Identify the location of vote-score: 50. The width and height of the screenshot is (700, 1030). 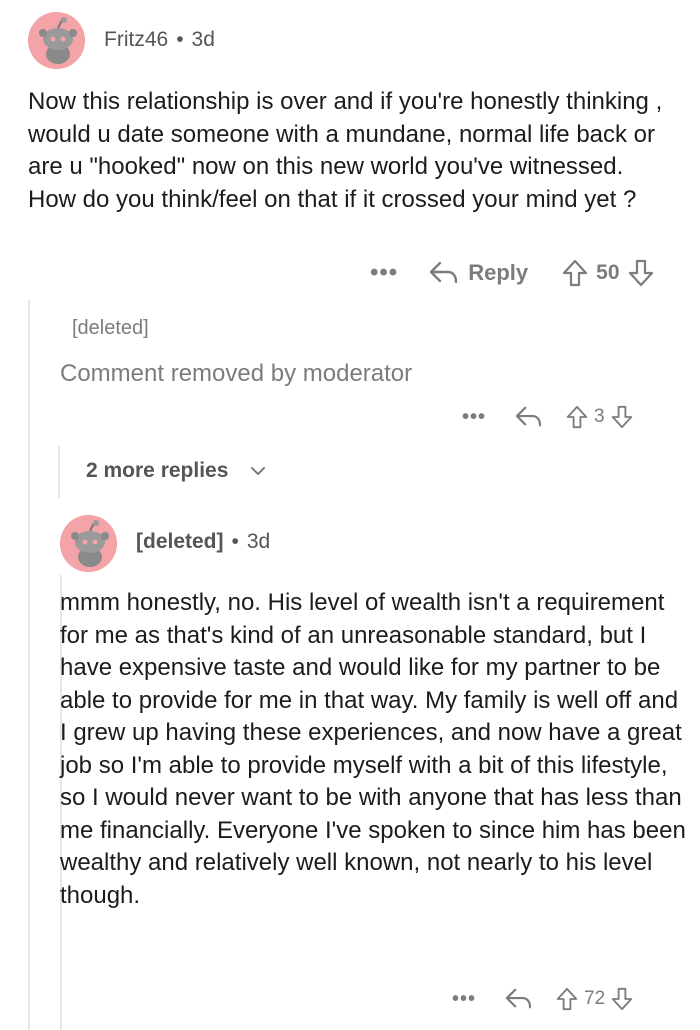
(608, 272).